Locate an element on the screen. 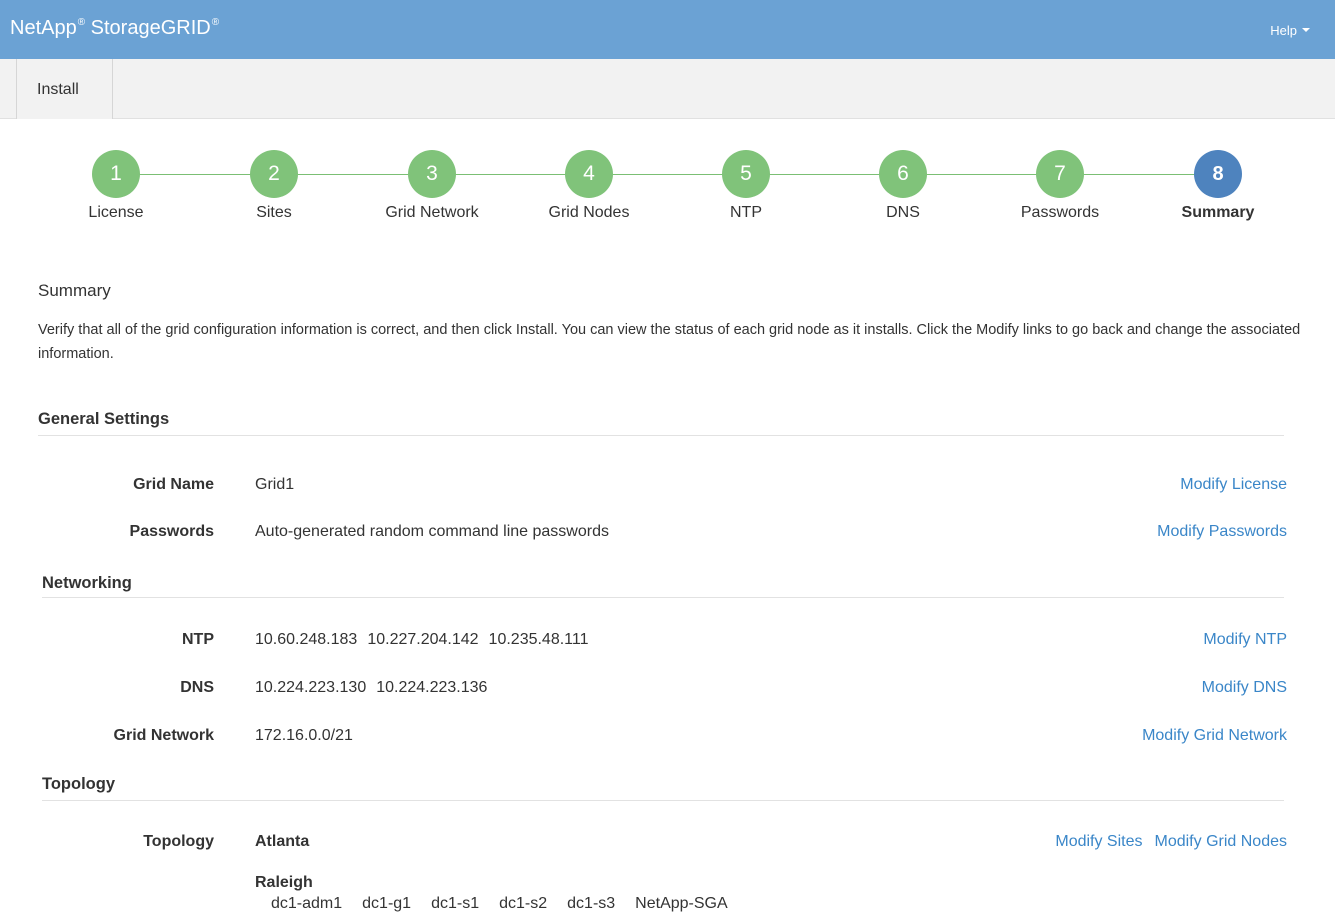 The width and height of the screenshot is (1335, 921). modify-dns-link: Modify DNS is located at coordinates (1244, 688).